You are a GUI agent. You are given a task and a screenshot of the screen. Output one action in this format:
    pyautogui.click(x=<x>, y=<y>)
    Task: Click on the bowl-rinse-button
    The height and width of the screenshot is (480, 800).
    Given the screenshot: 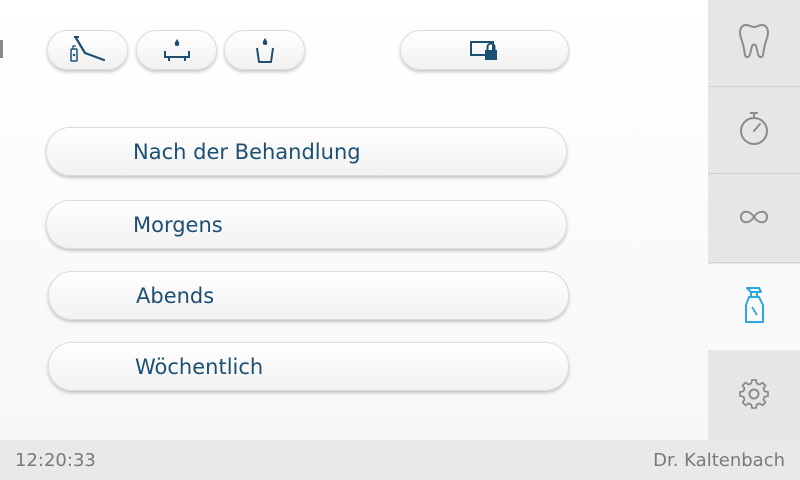 What is the action you would take?
    pyautogui.click(x=176, y=50)
    